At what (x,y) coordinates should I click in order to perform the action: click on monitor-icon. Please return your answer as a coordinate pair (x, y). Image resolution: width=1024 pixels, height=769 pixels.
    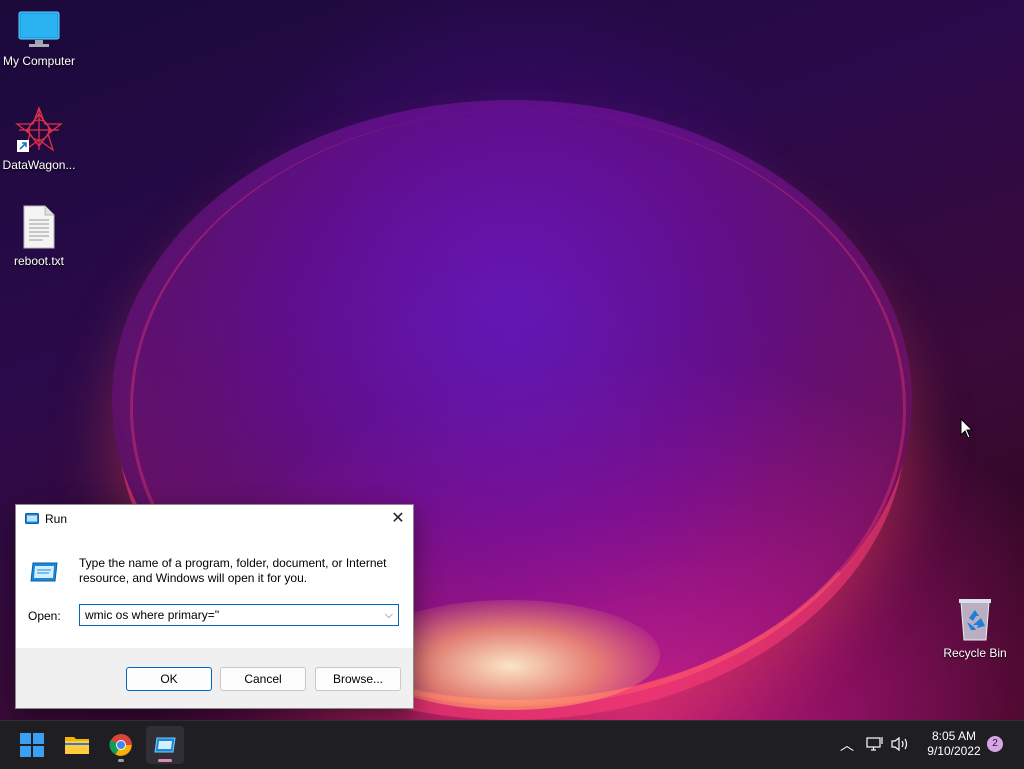
    Looking at the image, I should click on (39, 29).